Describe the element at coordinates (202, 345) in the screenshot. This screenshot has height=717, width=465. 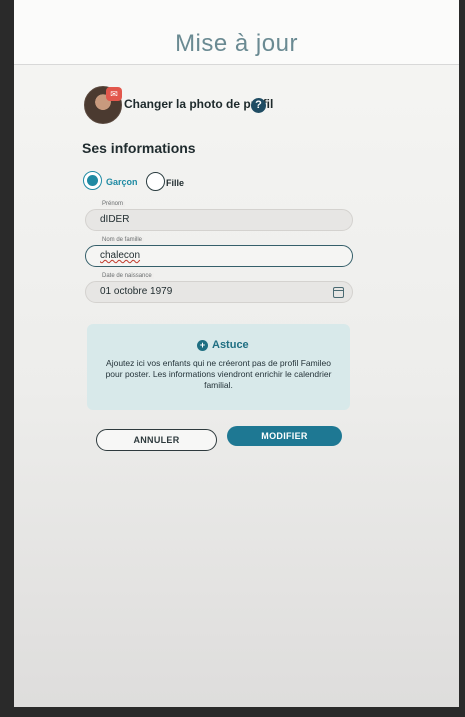
I see `plus-icon: +` at that location.